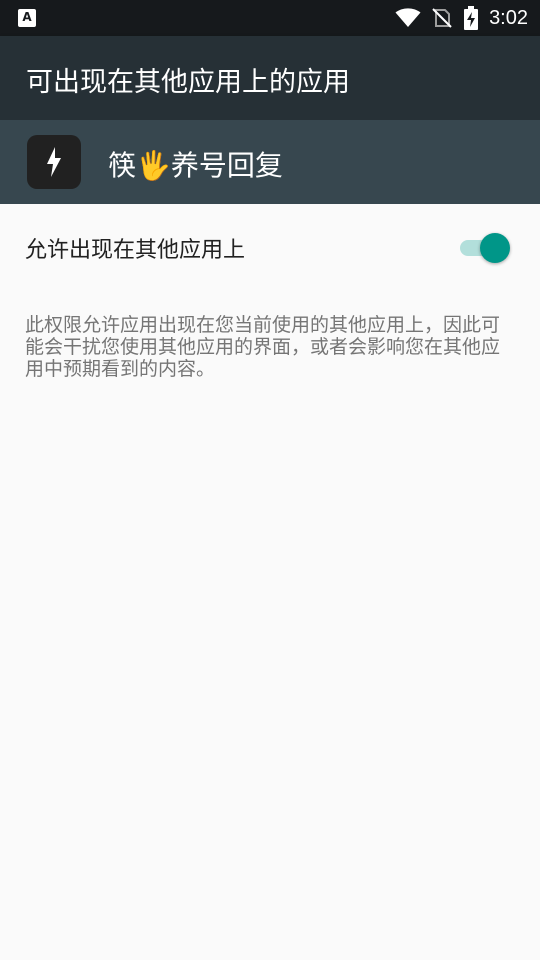  I want to click on switch-thumb, so click(495, 248).